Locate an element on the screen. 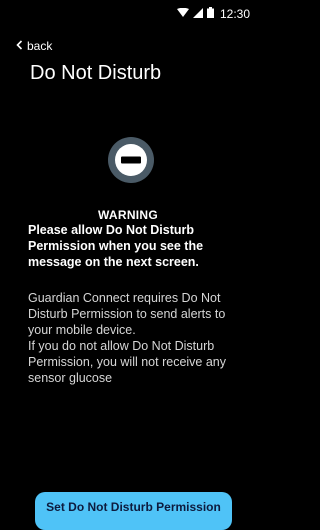 This screenshot has width=320, height=530. status-bar: 12:30 is located at coordinates (128, 14).